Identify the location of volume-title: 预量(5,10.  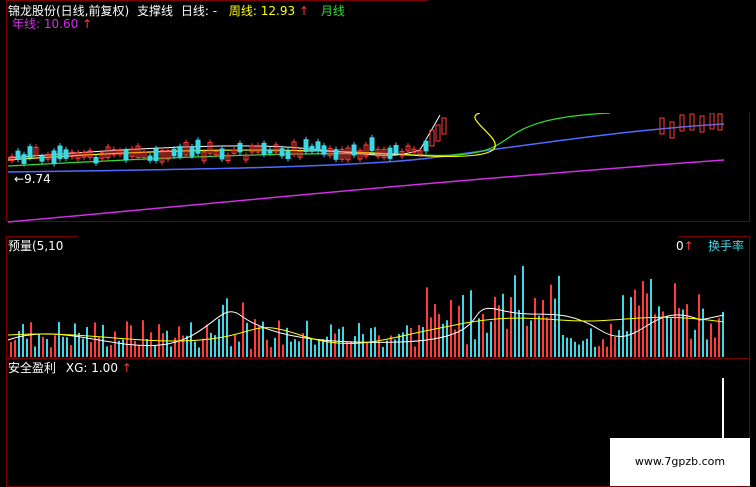
(36, 246).